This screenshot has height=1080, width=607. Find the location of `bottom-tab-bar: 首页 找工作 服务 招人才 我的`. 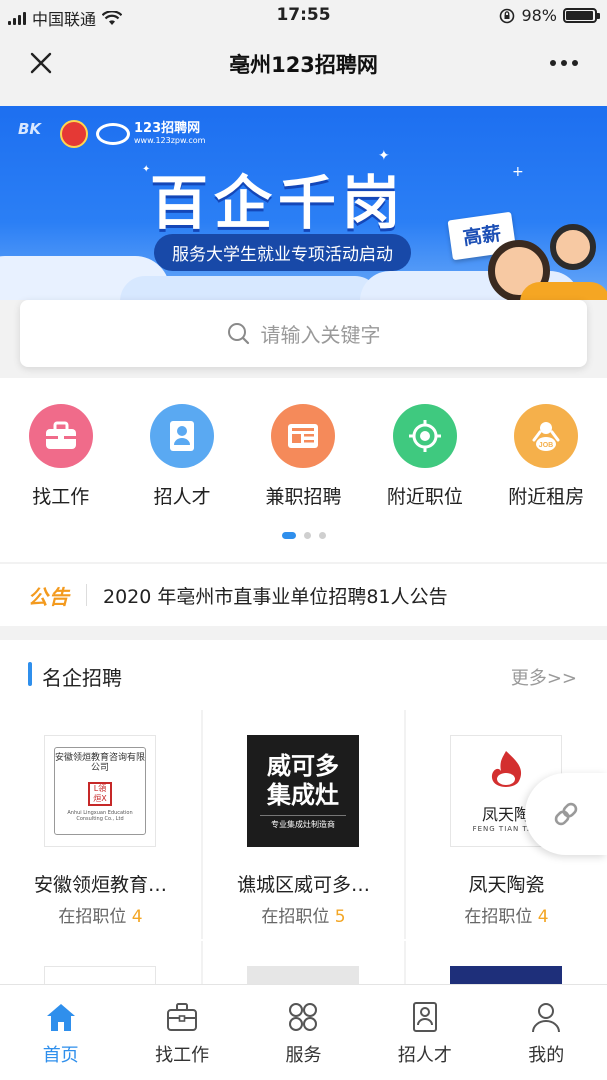

bottom-tab-bar: 首页 找工作 服务 招人才 我的 is located at coordinates (303, 1032).